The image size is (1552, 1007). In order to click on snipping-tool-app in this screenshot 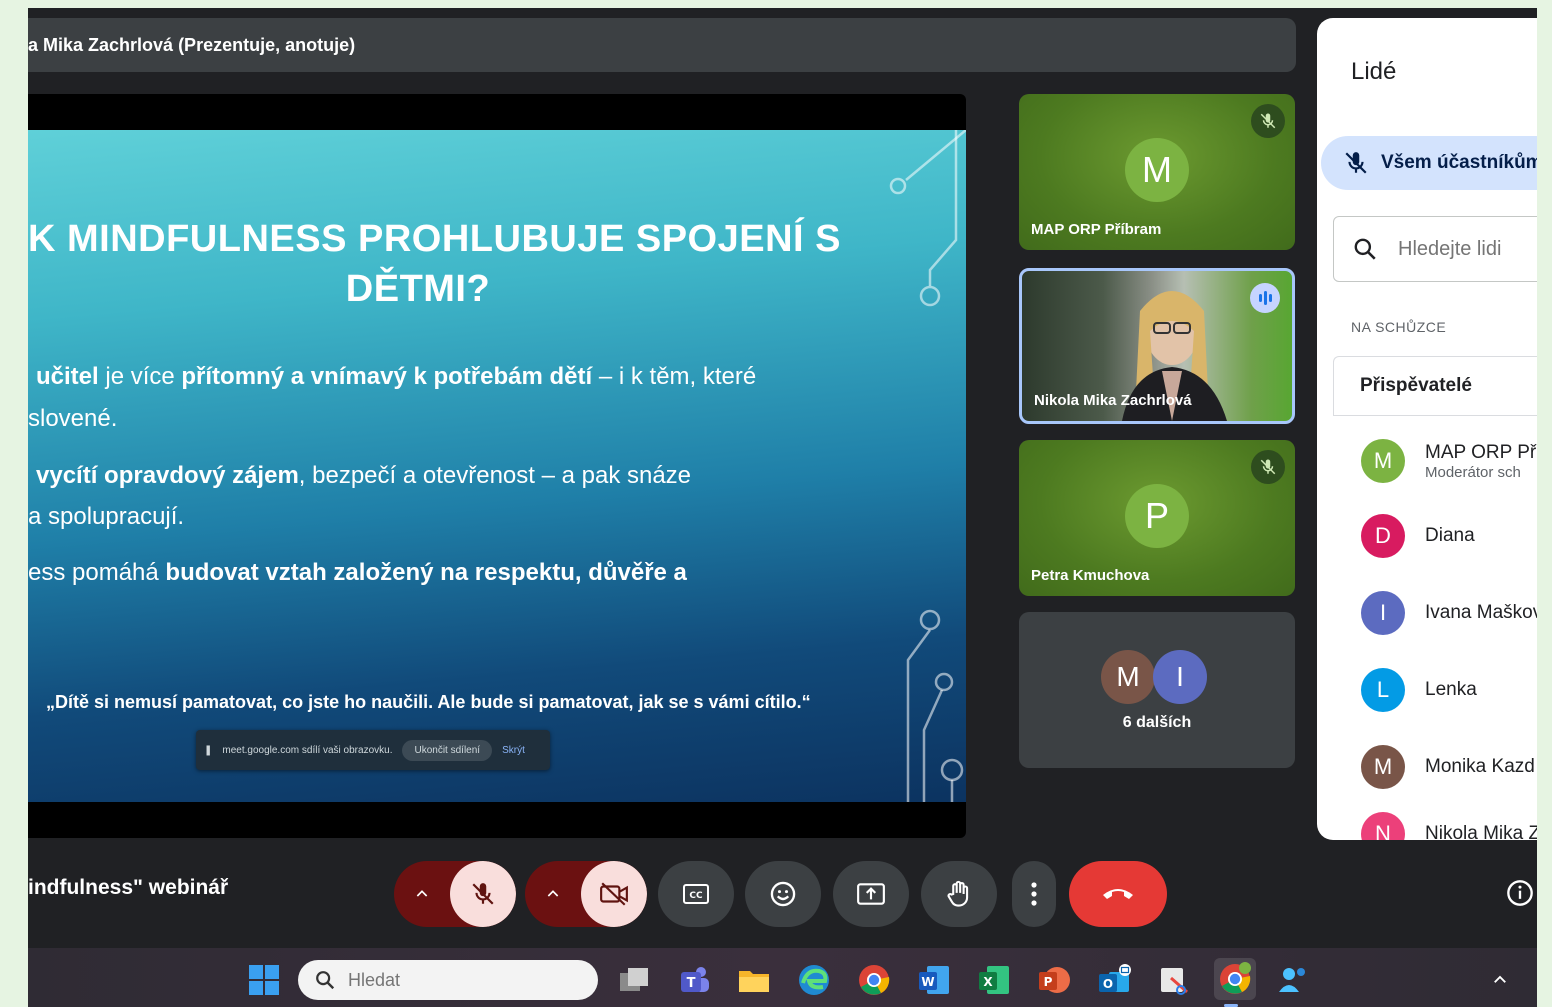, I will do `click(1174, 980)`.